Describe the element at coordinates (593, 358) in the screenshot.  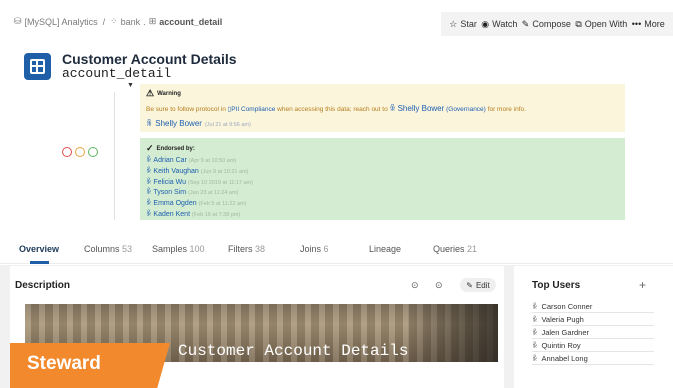
I see `top-user-item: ꆜ Annabel Long` at that location.